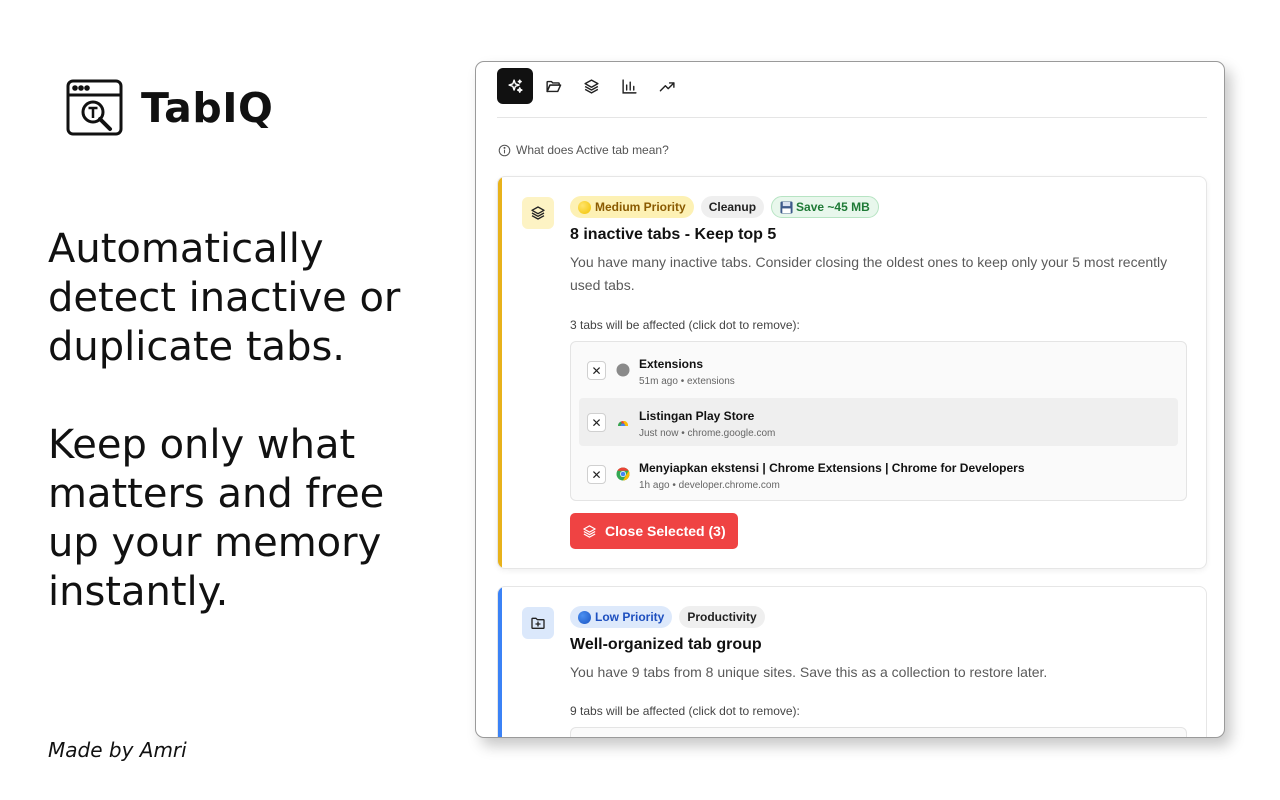 This screenshot has width=1280, height=800. Describe the element at coordinates (640, 207) in the screenshot. I see `priority-label: Medium Priority` at that location.